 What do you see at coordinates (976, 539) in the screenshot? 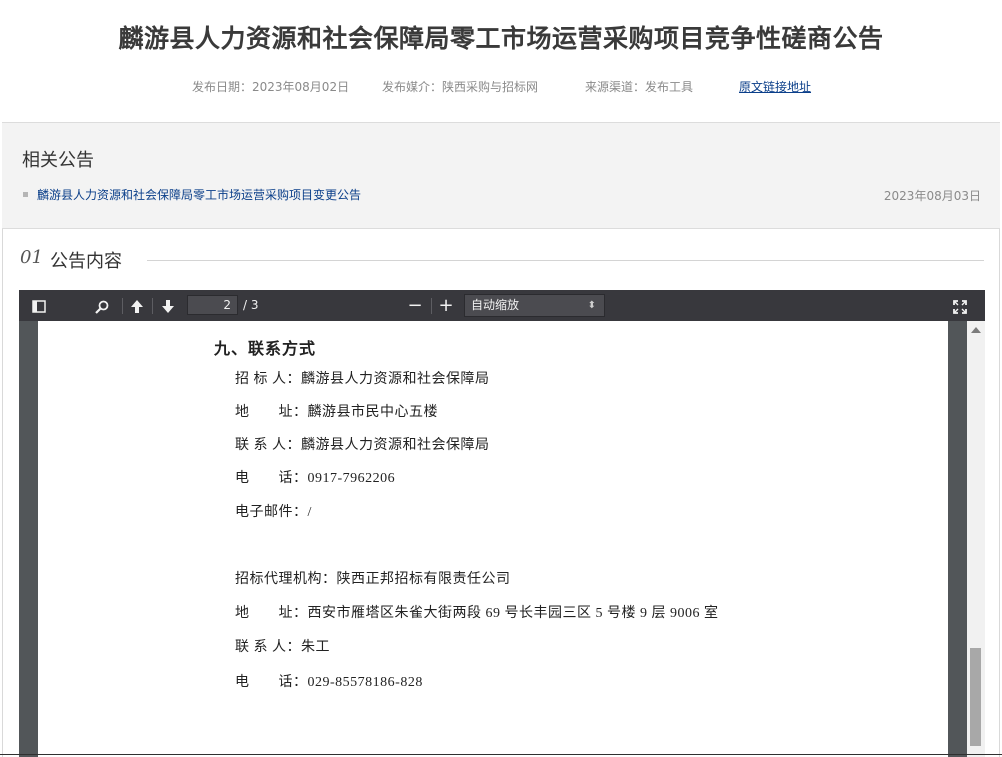
I see `vertical-scrollbar` at bounding box center [976, 539].